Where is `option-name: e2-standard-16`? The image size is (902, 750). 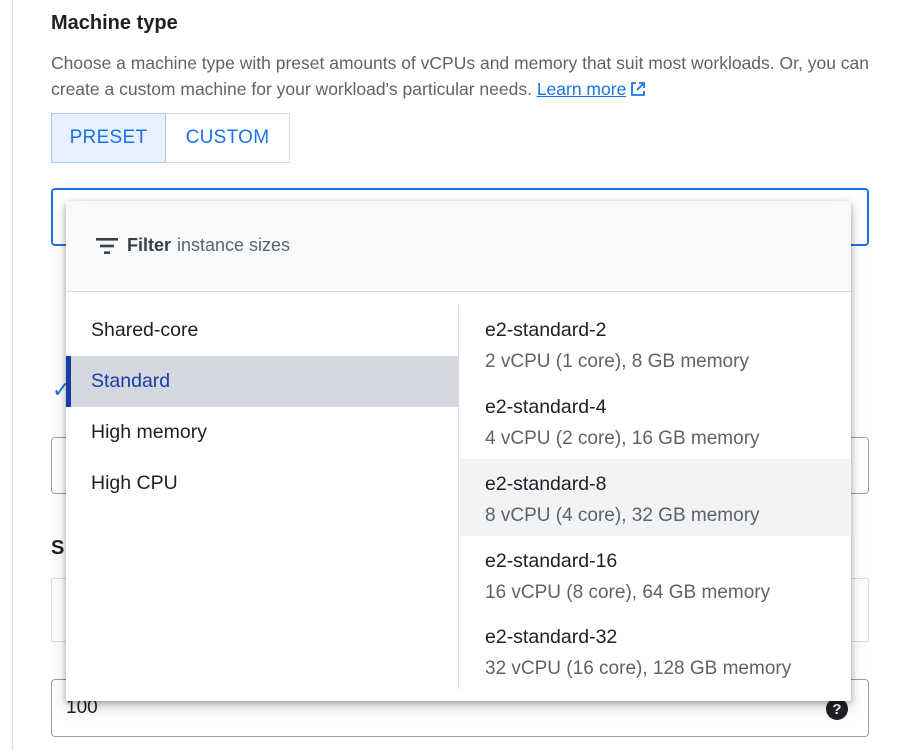 option-name: e2-standard-16 is located at coordinates (551, 561).